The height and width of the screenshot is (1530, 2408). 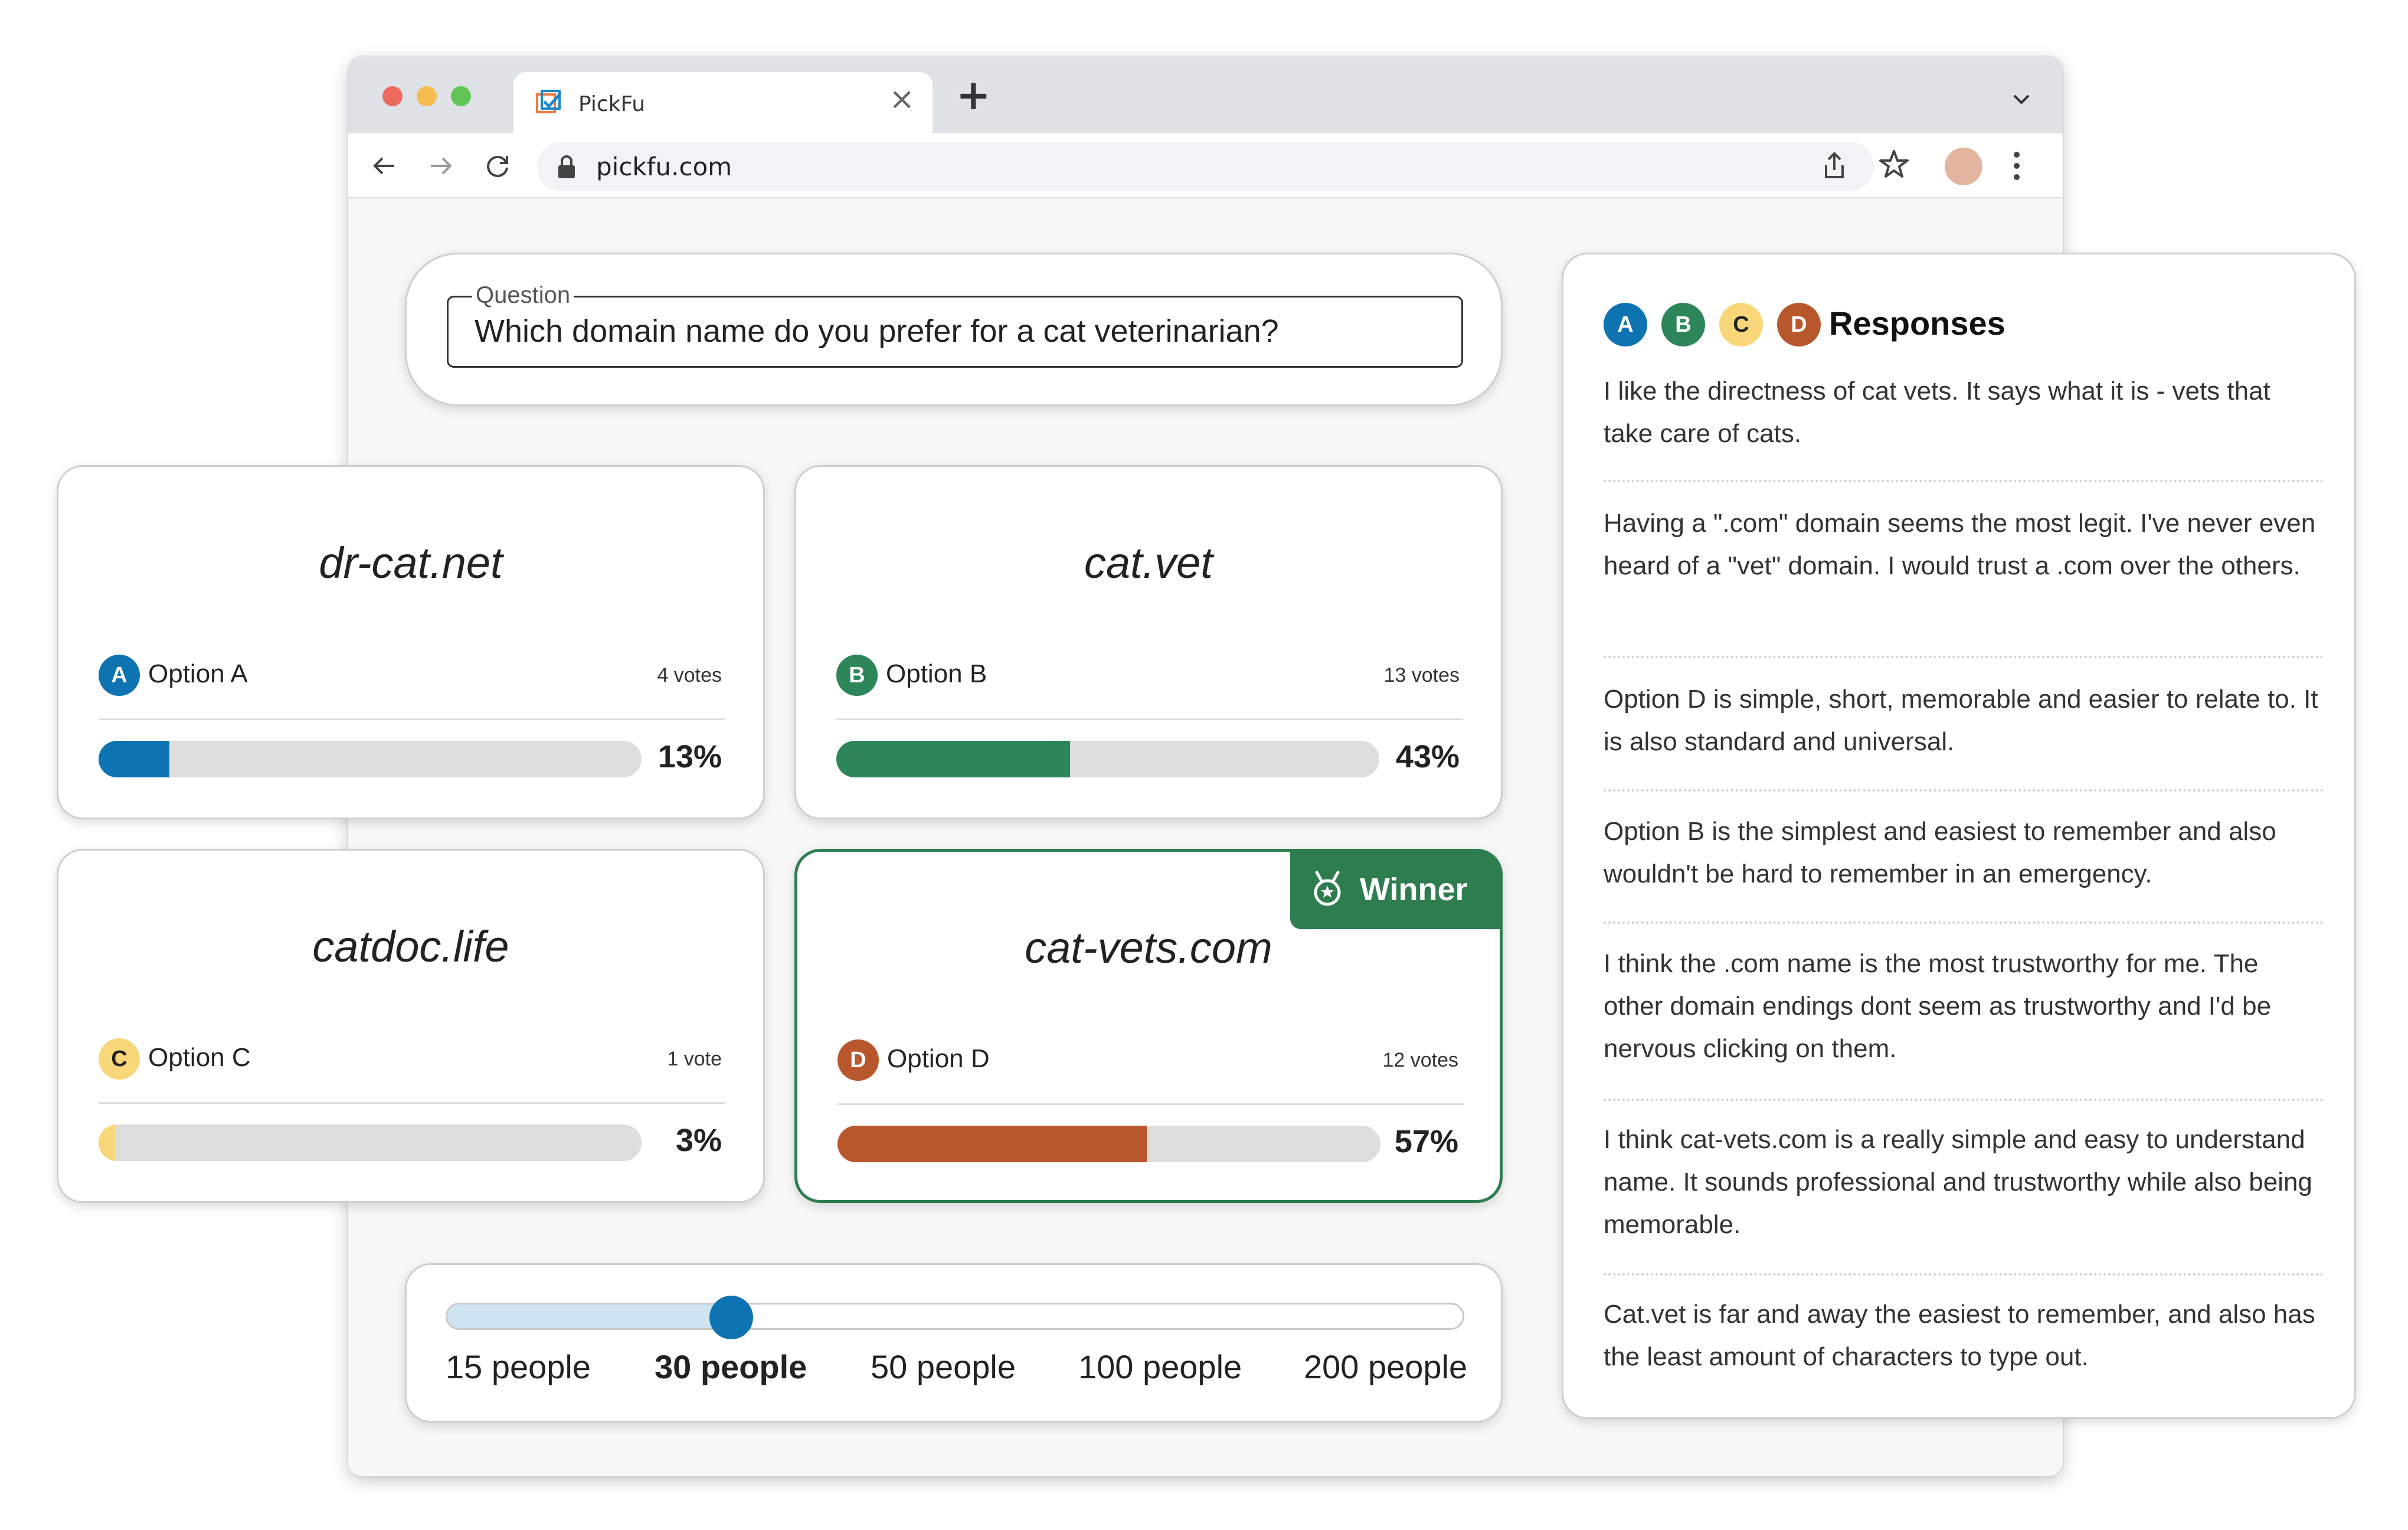 I want to click on browser-tab: PickFu ×, so click(x=723, y=104).